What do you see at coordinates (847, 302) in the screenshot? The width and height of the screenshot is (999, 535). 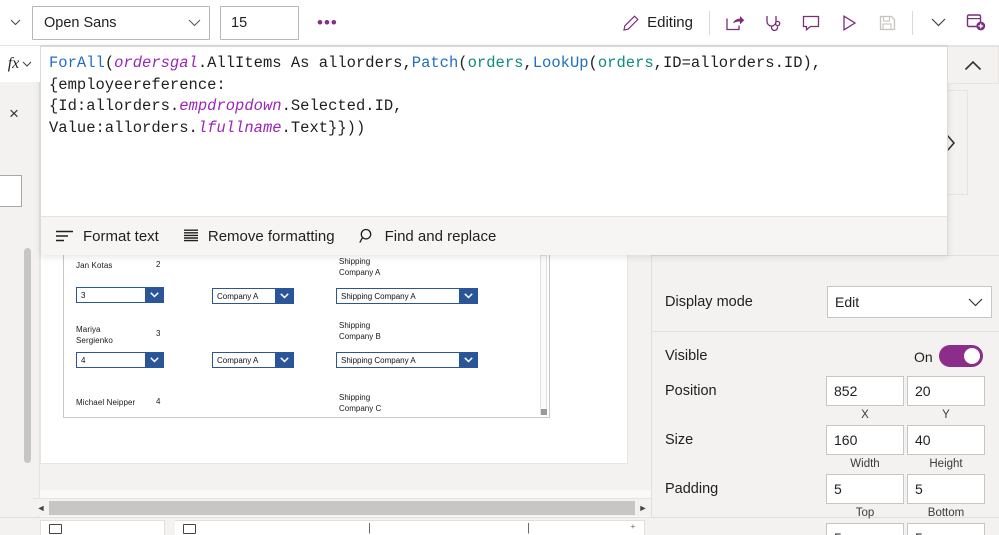 I see `display-mode-value: Edit` at bounding box center [847, 302].